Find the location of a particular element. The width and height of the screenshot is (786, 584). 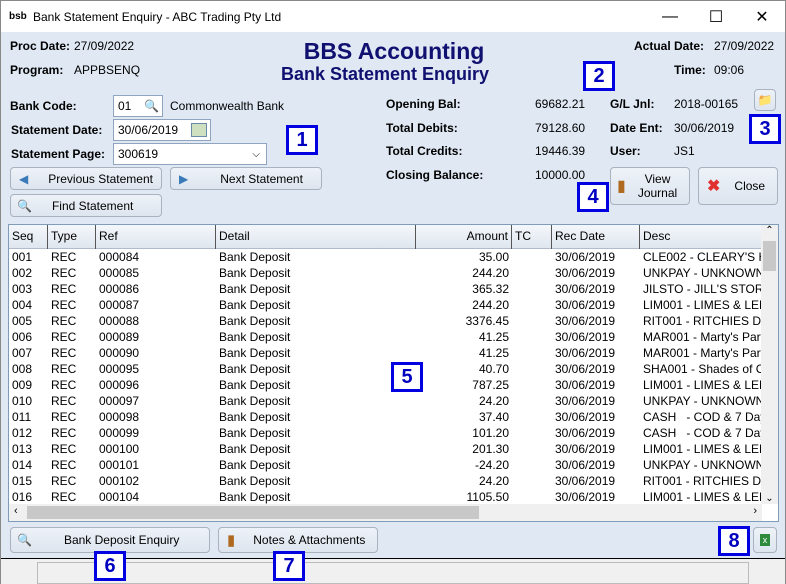

callout-badge-2: 2 is located at coordinates (599, 76).